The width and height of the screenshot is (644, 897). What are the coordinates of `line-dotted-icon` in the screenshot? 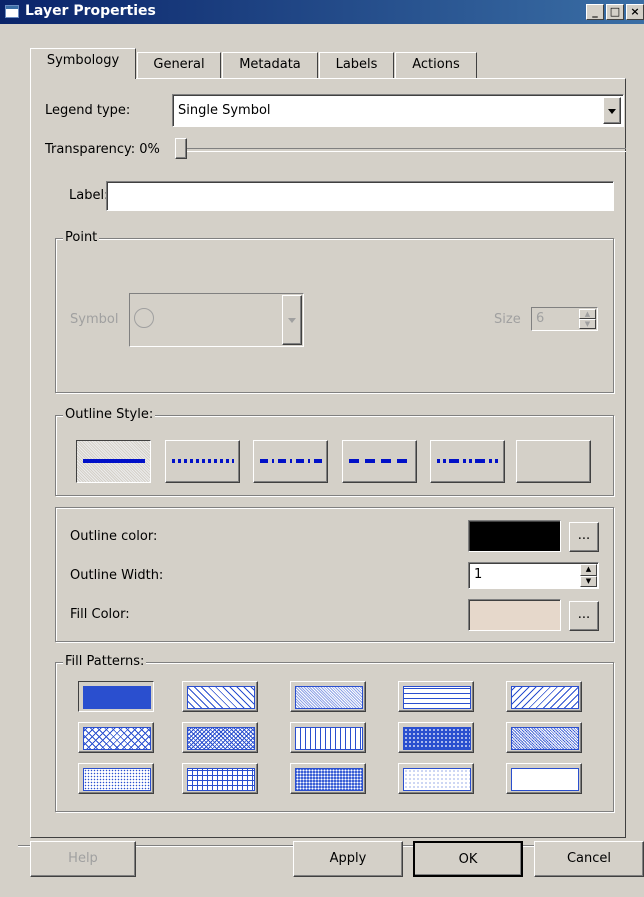 It's located at (203, 461).